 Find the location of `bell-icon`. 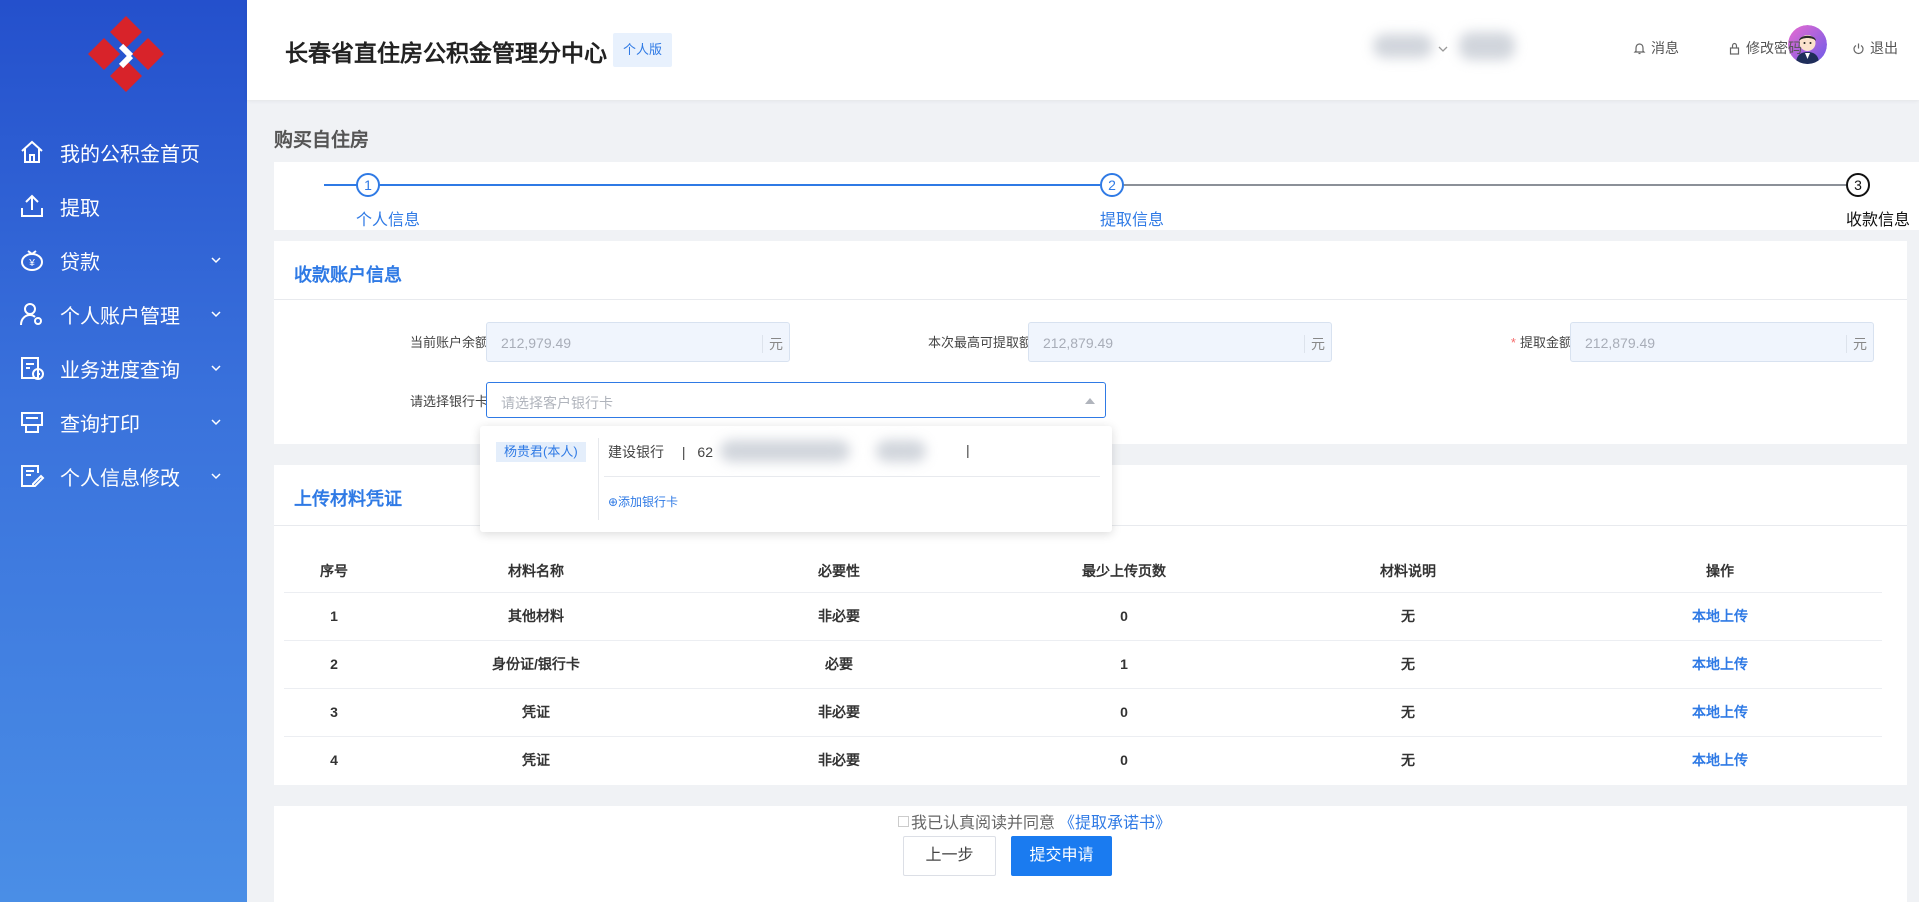

bell-icon is located at coordinates (1639, 48).